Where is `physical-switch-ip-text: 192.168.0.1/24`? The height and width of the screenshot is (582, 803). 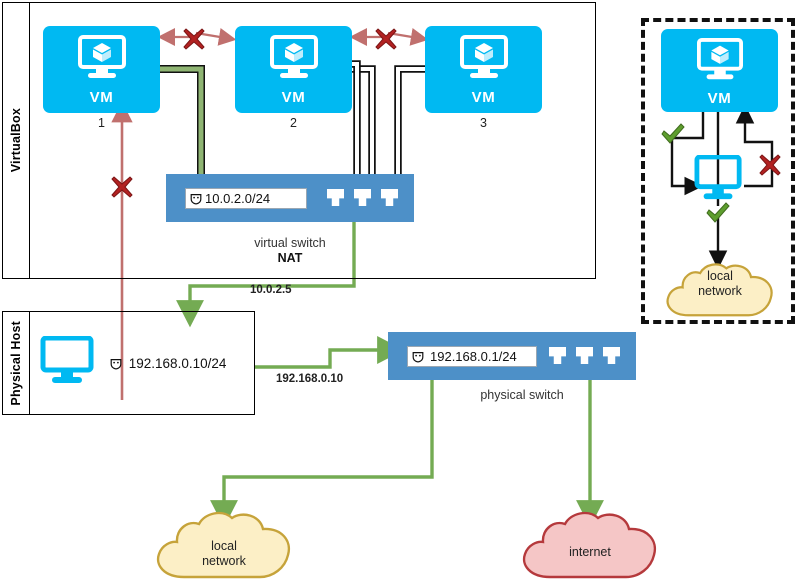 physical-switch-ip-text: 192.168.0.1/24 is located at coordinates (473, 356).